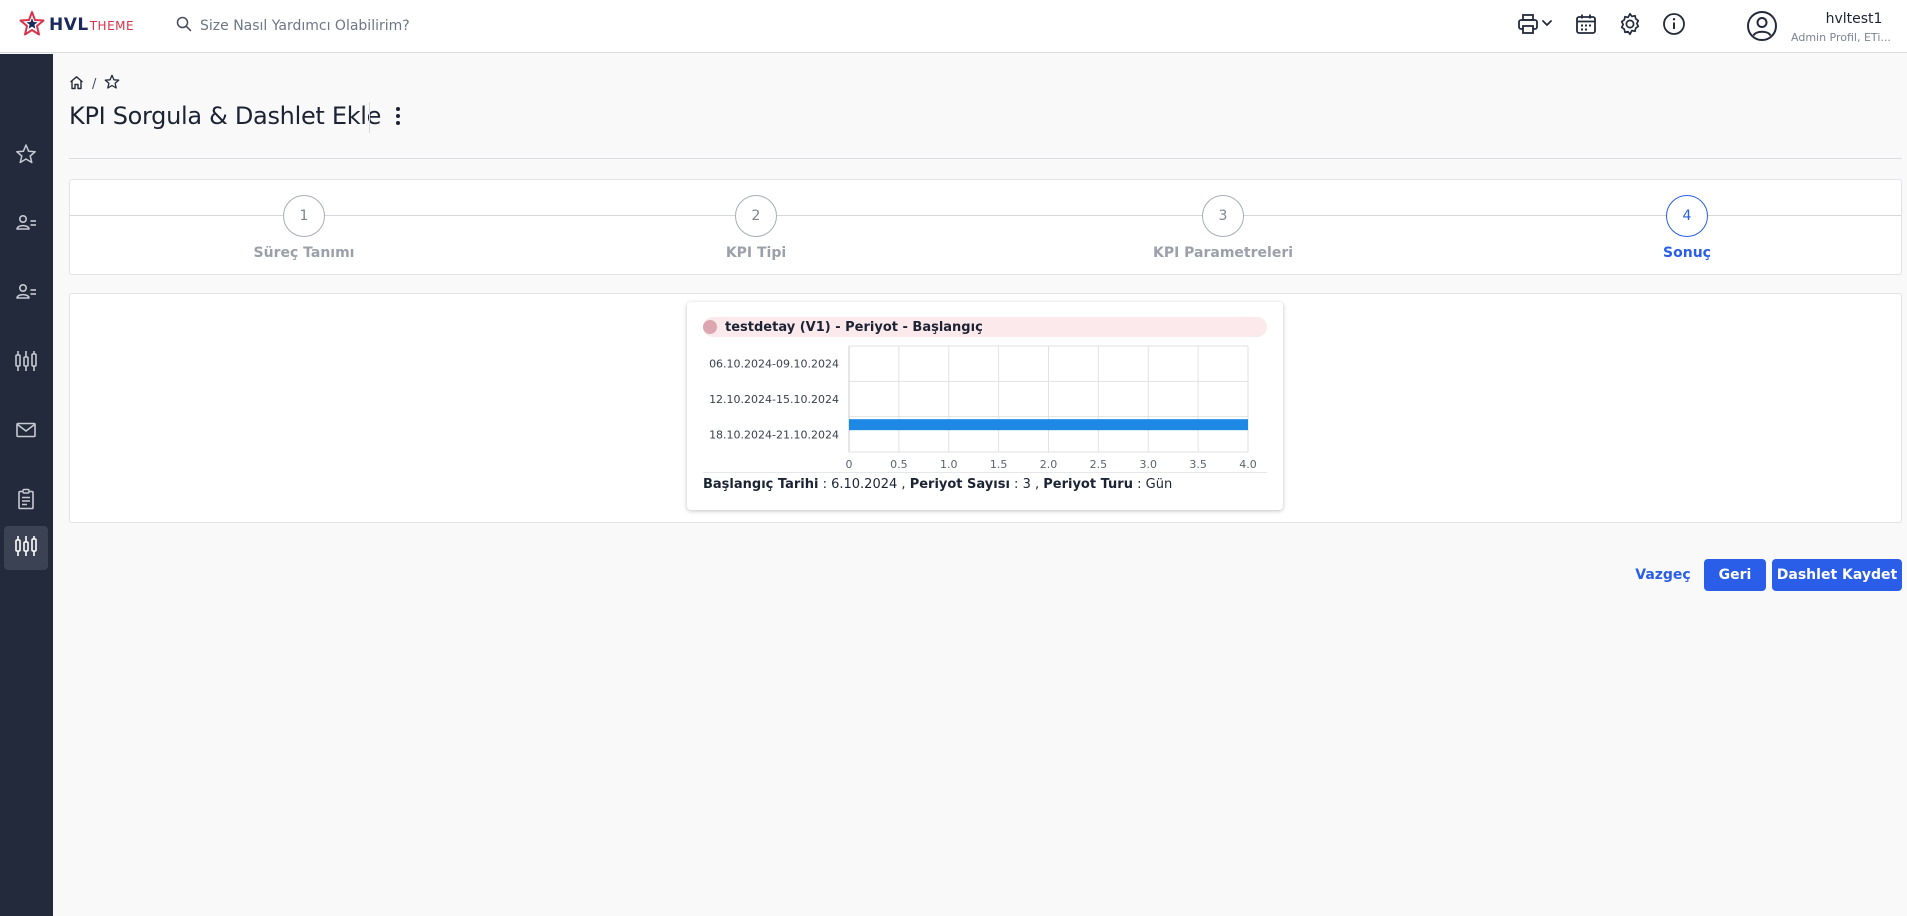 The width and height of the screenshot is (1907, 916). I want to click on calendar-button, so click(1586, 26).